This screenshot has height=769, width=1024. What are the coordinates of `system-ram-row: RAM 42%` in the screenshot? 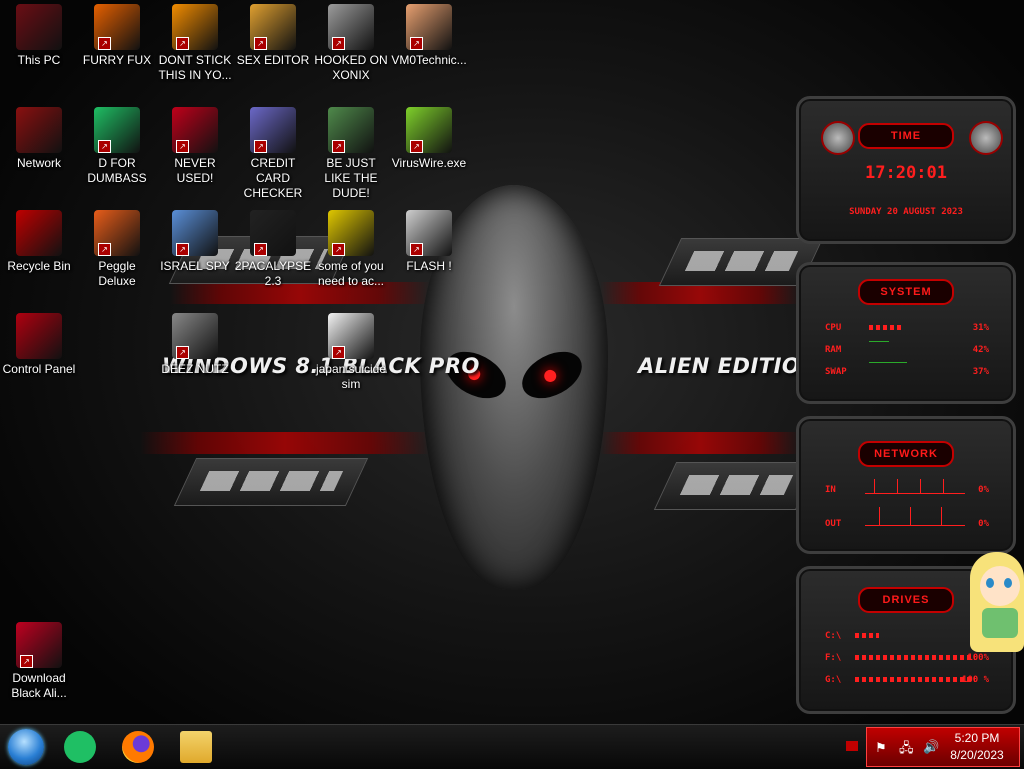 It's located at (907, 348).